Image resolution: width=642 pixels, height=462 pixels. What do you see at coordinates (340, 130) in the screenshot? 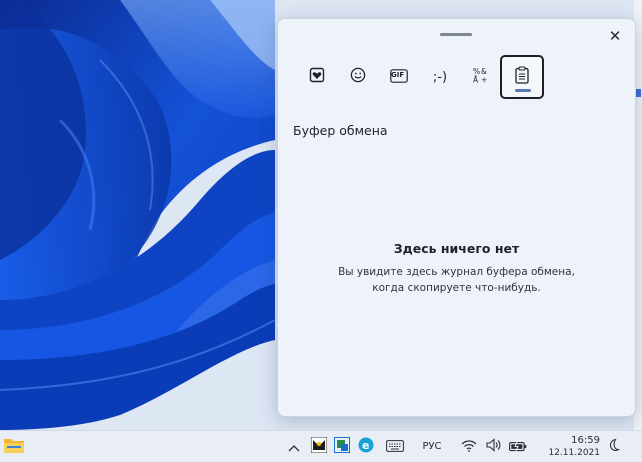
I see `section-title: Буфер обмена` at bounding box center [340, 130].